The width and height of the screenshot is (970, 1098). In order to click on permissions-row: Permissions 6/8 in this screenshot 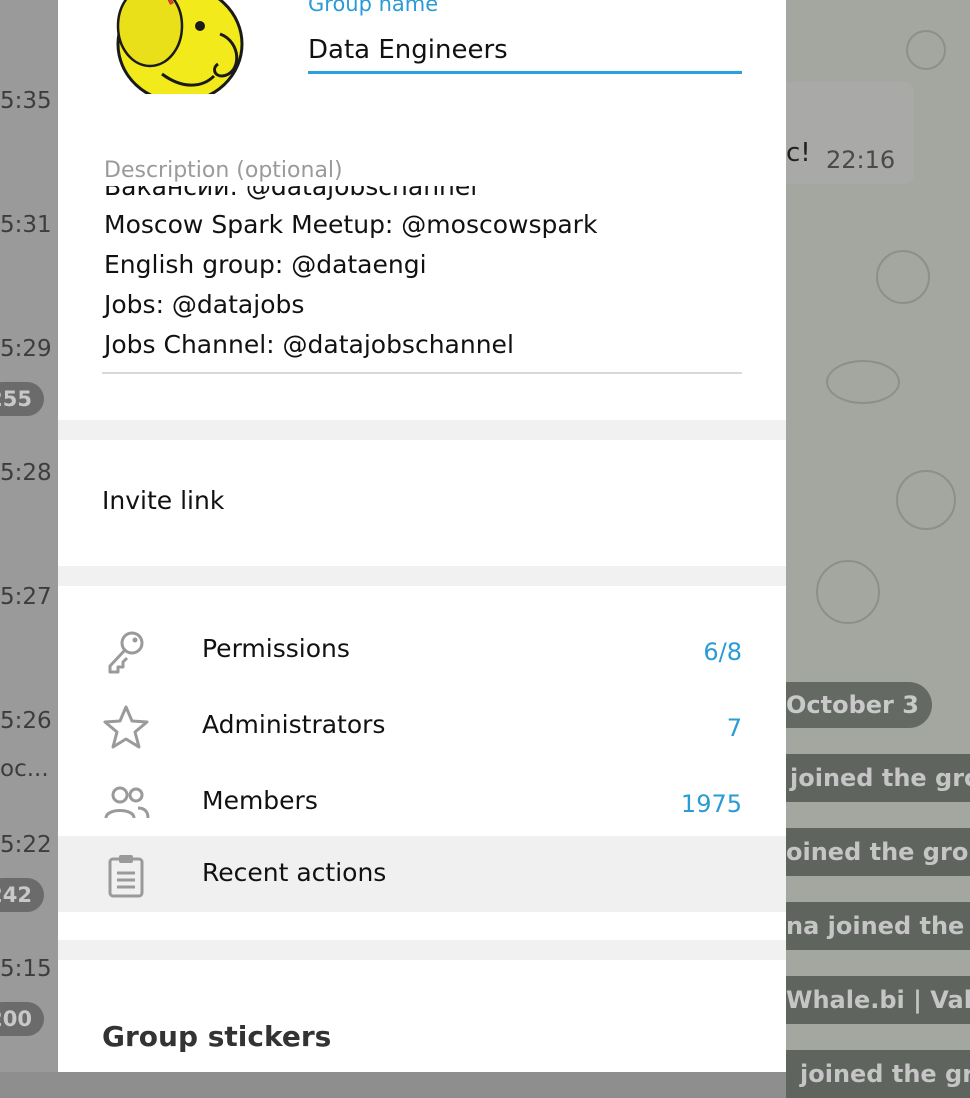, I will do `click(422, 650)`.